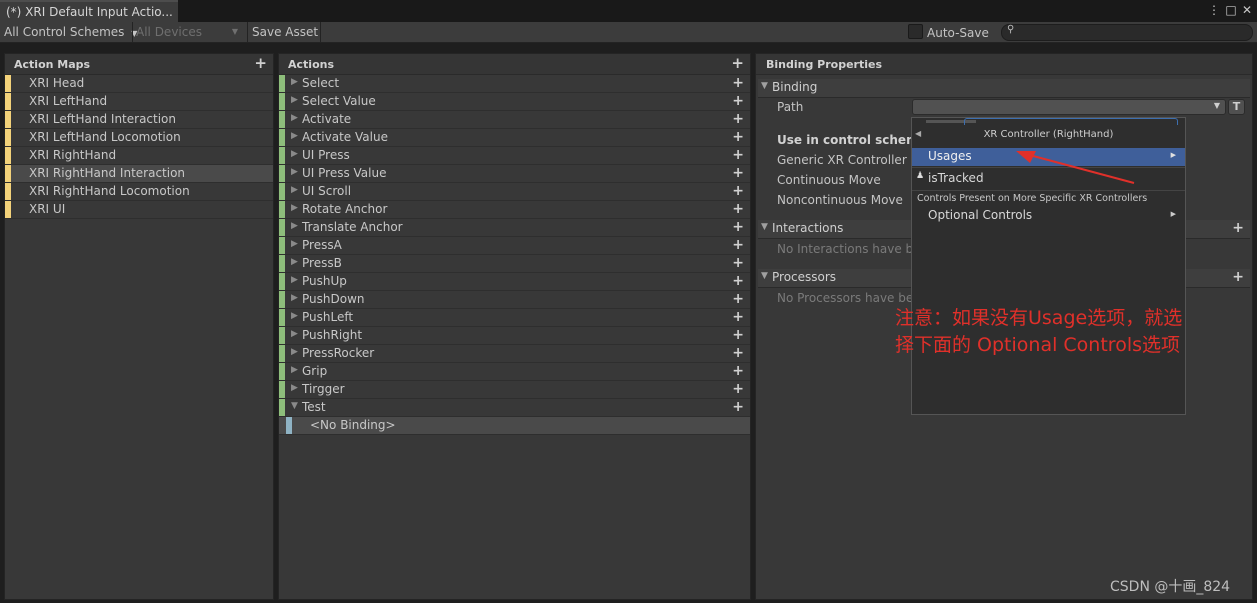 This screenshot has width=1257, height=603. Describe the element at coordinates (514, 300) in the screenshot. I see `action-item: ▶ PushDown +` at that location.